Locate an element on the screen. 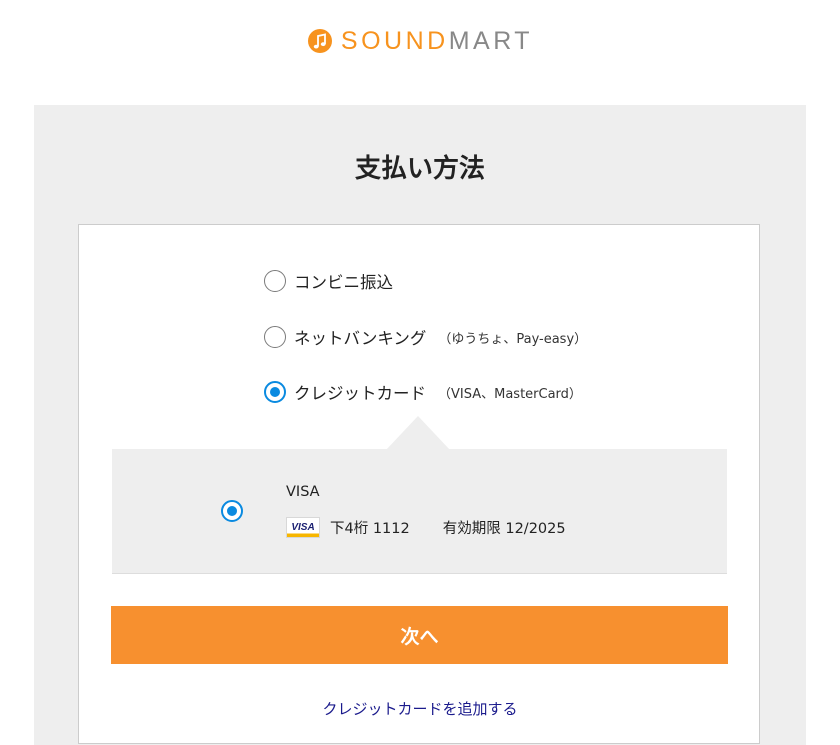 The height and width of the screenshot is (745, 840). logo-text-main: MART is located at coordinates (491, 40).